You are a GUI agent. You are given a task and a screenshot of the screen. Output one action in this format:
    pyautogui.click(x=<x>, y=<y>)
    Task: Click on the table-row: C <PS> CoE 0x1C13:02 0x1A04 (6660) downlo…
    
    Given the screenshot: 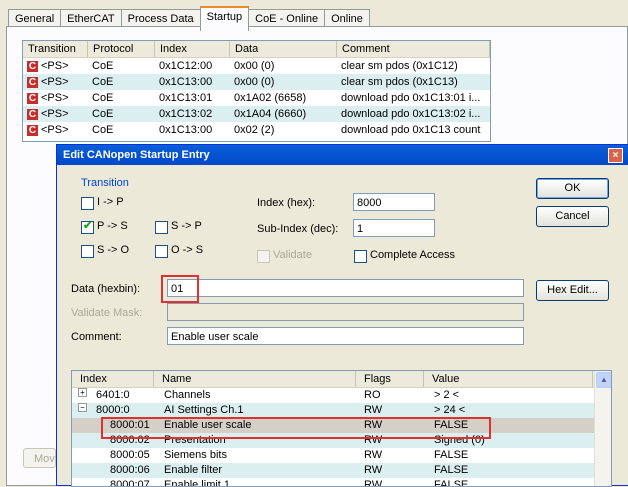 What is the action you would take?
    pyautogui.click(x=256, y=114)
    